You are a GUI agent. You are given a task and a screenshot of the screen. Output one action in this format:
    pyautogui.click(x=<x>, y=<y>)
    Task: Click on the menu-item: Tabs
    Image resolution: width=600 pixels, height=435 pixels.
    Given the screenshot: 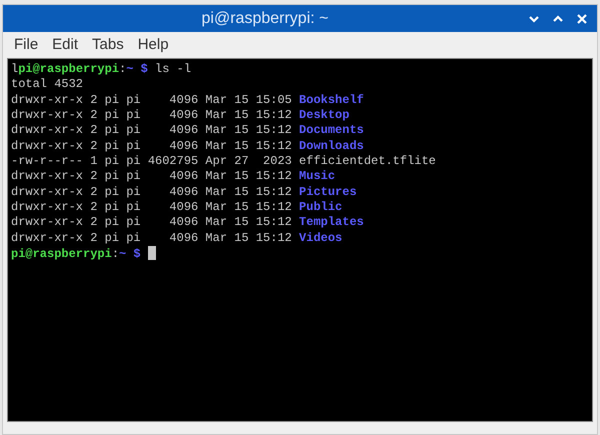 What is the action you would take?
    pyautogui.click(x=108, y=44)
    